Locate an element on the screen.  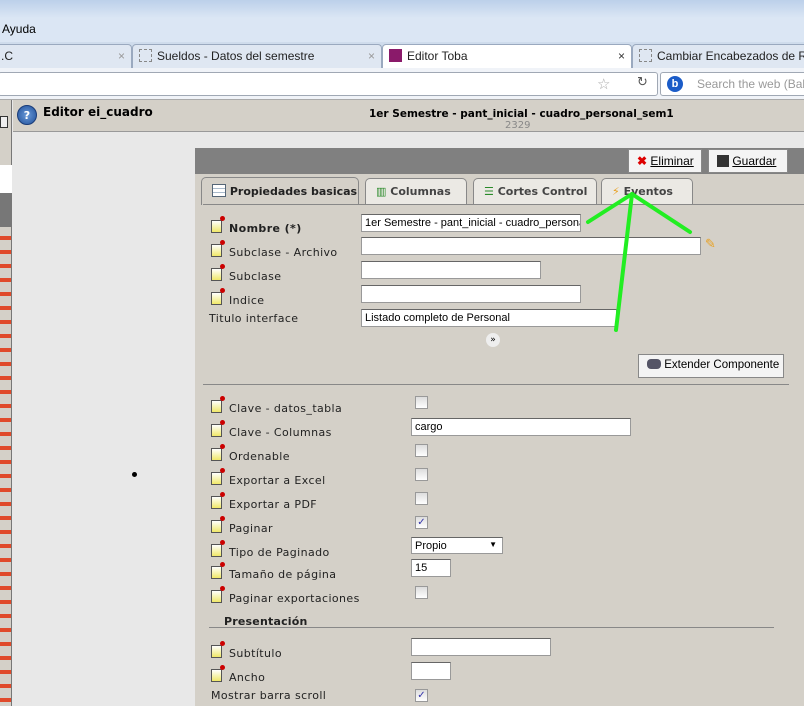
table-icon is located at coordinates (219, 190).